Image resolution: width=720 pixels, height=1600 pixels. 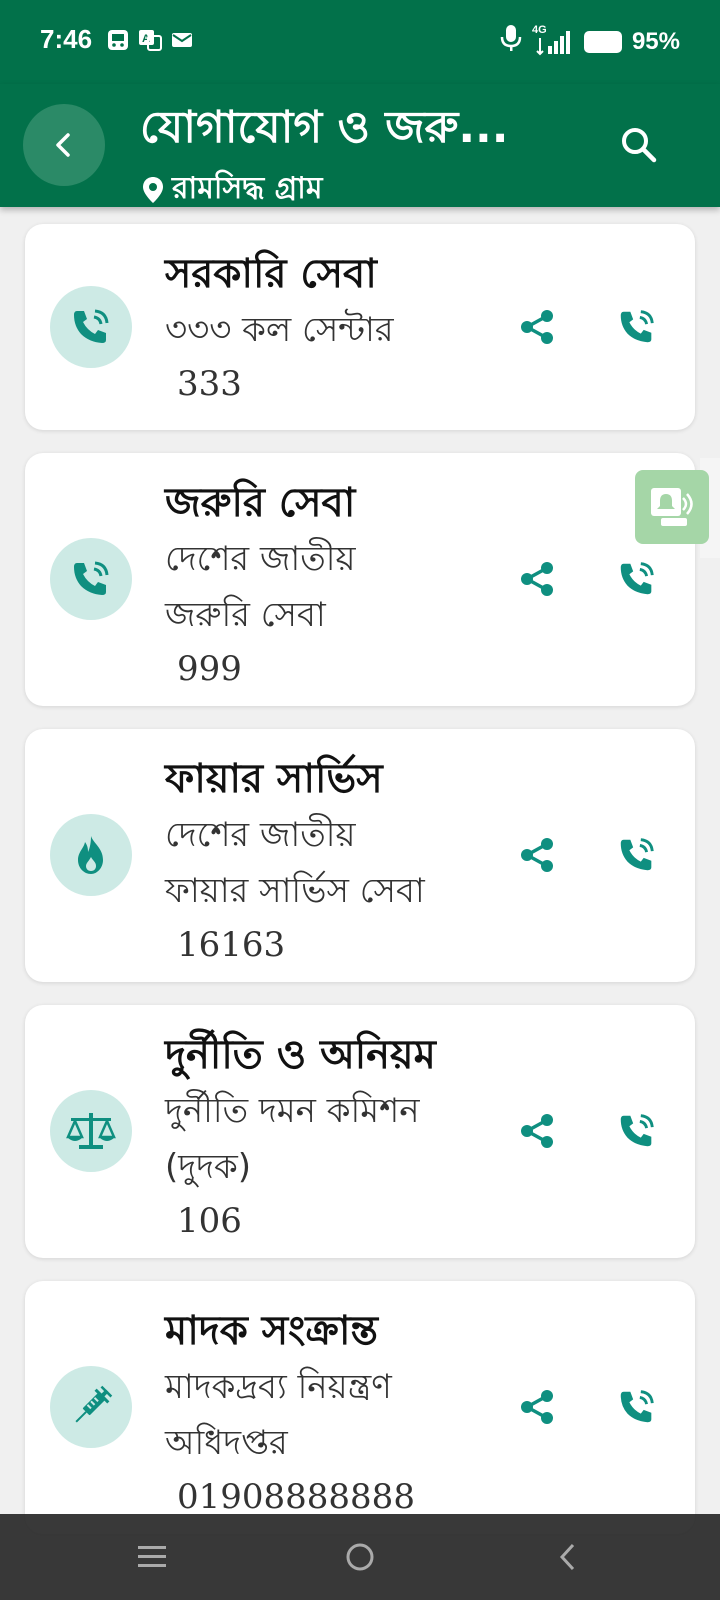 What do you see at coordinates (245, 615) in the screenshot?
I see `contact-description: জরুরি সেবা` at bounding box center [245, 615].